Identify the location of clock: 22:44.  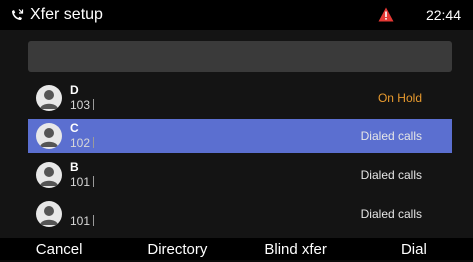
(443, 15).